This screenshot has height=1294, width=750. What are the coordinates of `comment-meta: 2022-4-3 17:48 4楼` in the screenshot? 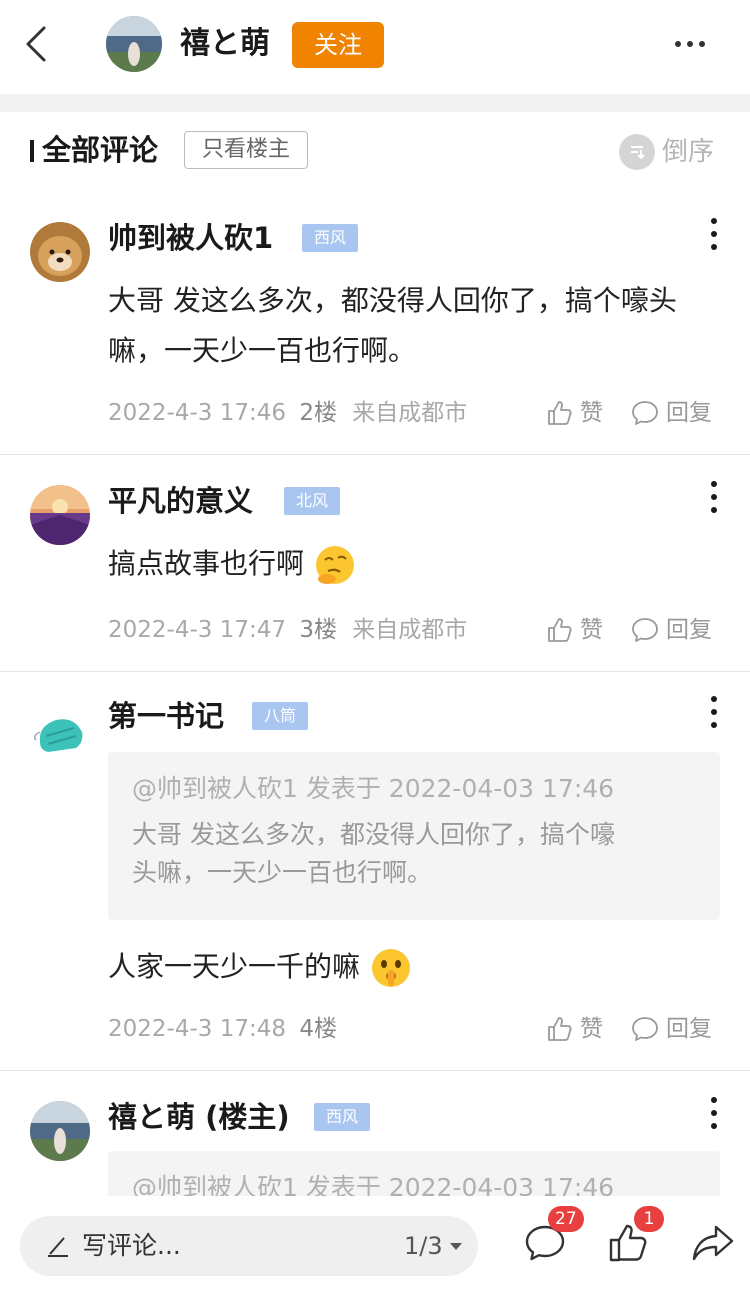 It's located at (222, 1029).